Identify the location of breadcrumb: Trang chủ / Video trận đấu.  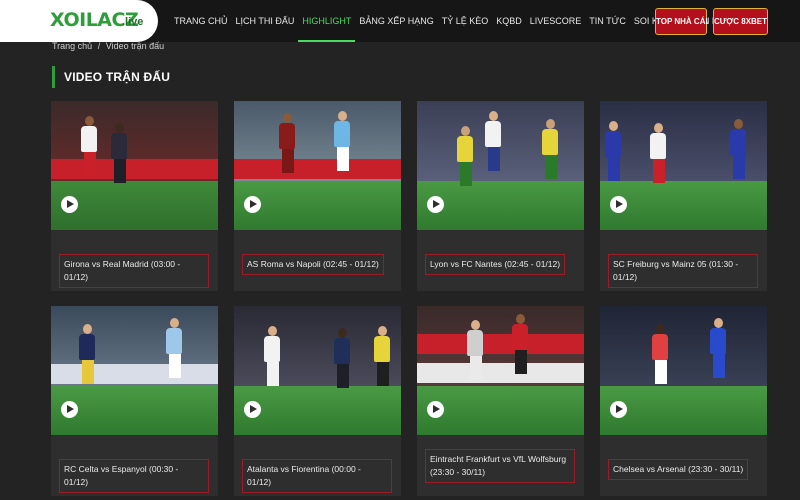
(109, 46).